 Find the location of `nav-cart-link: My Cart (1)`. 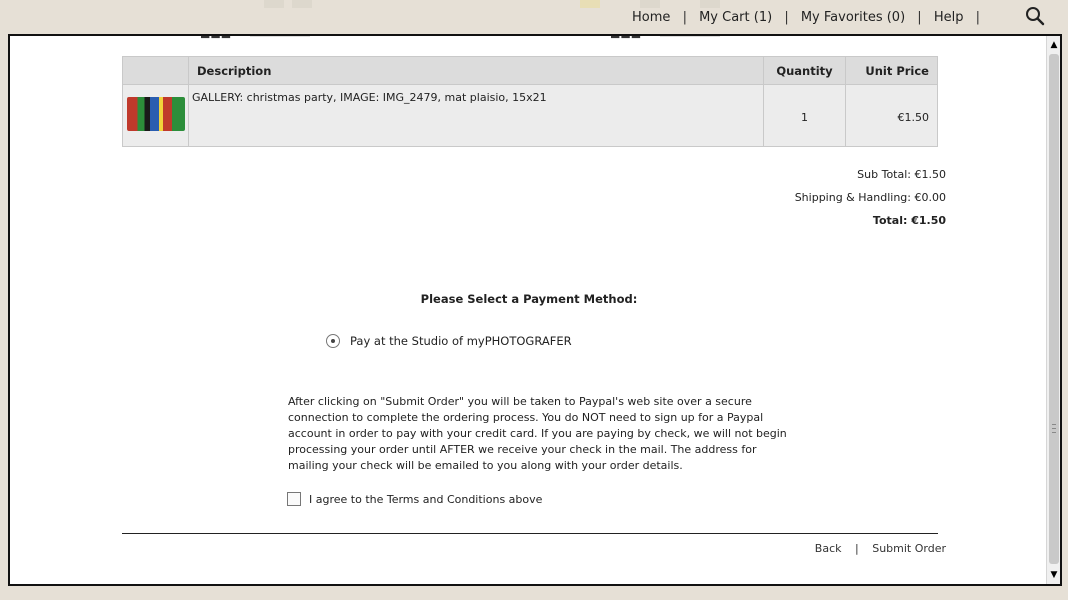

nav-cart-link: My Cart (1) is located at coordinates (735, 17).